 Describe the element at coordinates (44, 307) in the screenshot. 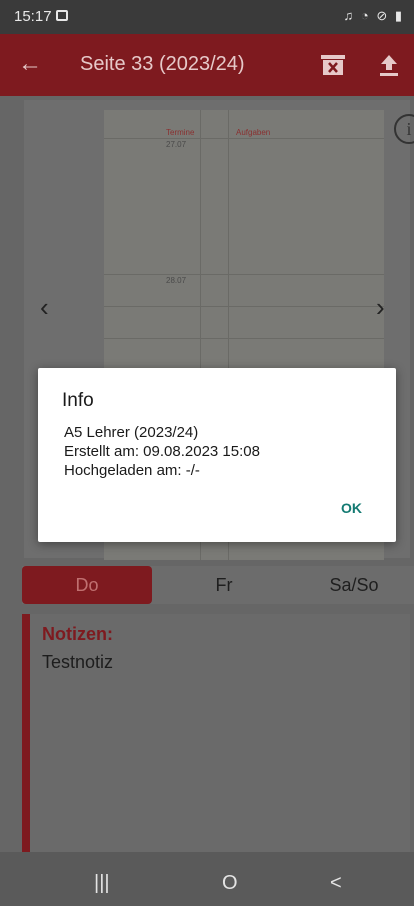

I see `chevron-left-icon: ‹` at that location.